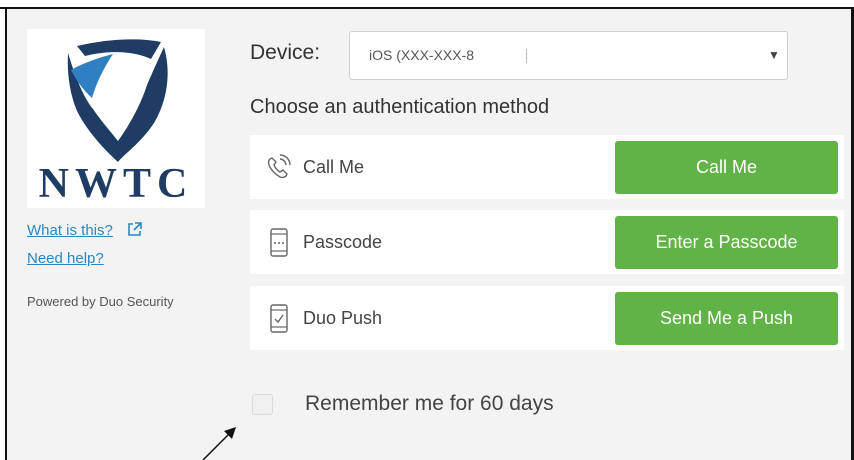 The height and width of the screenshot is (460, 854). I want to click on what-is-this-link: What is this?, so click(70, 230).